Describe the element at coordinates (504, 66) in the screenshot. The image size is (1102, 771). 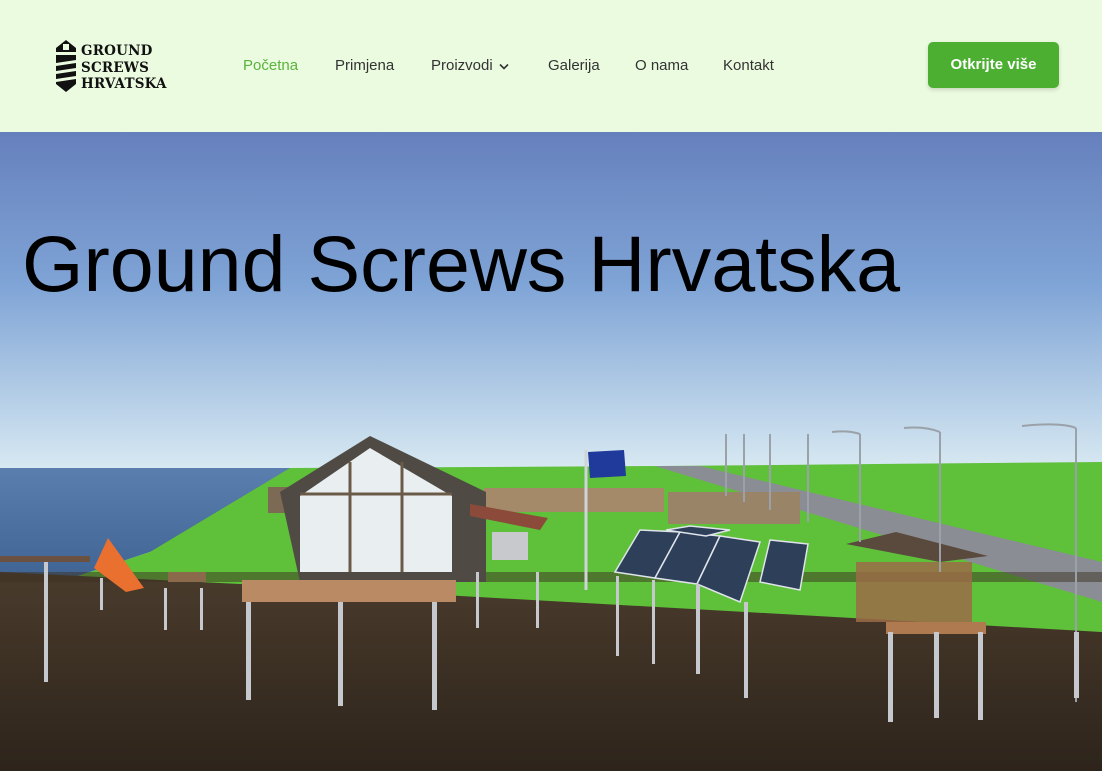
I see `chevron-down-icon` at that location.